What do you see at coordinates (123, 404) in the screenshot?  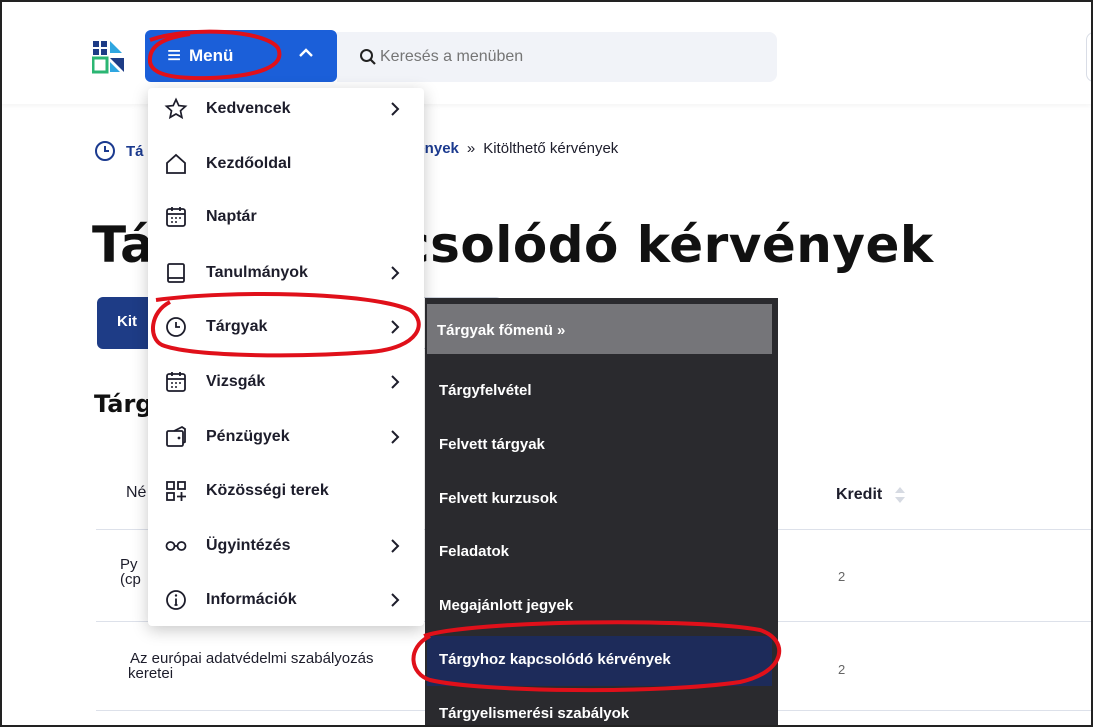 I see `section-title: Tárg` at bounding box center [123, 404].